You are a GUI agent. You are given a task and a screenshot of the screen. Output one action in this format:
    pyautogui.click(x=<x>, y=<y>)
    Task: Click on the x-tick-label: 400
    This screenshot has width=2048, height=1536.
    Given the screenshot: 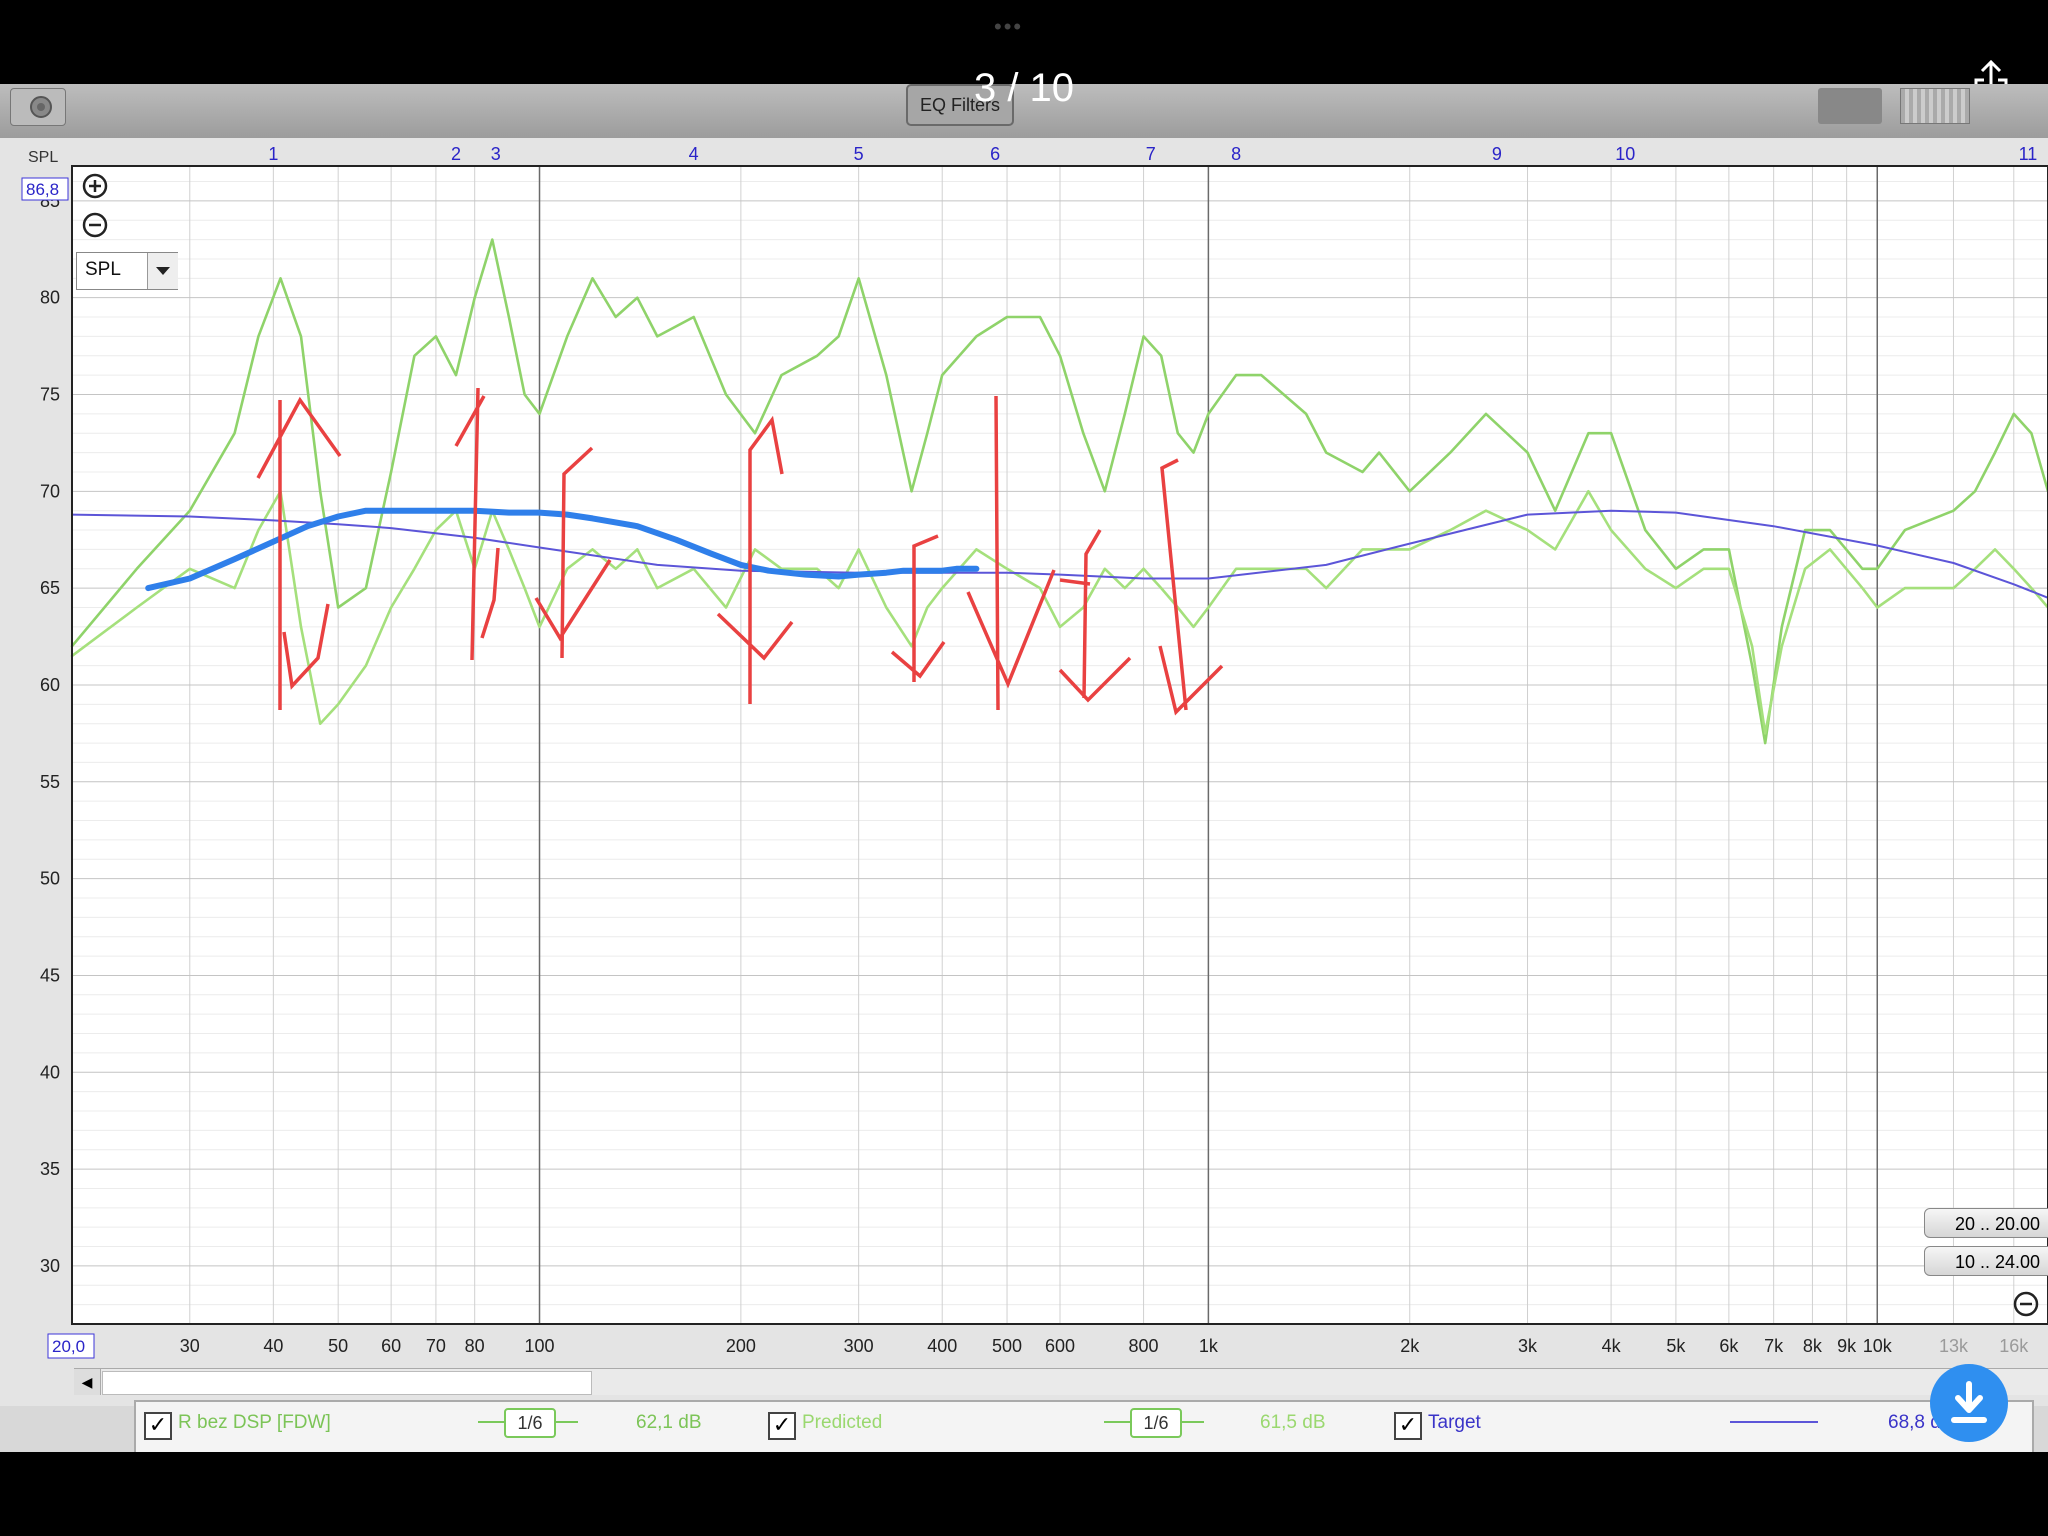 What is the action you would take?
    pyautogui.click(x=942, y=1346)
    